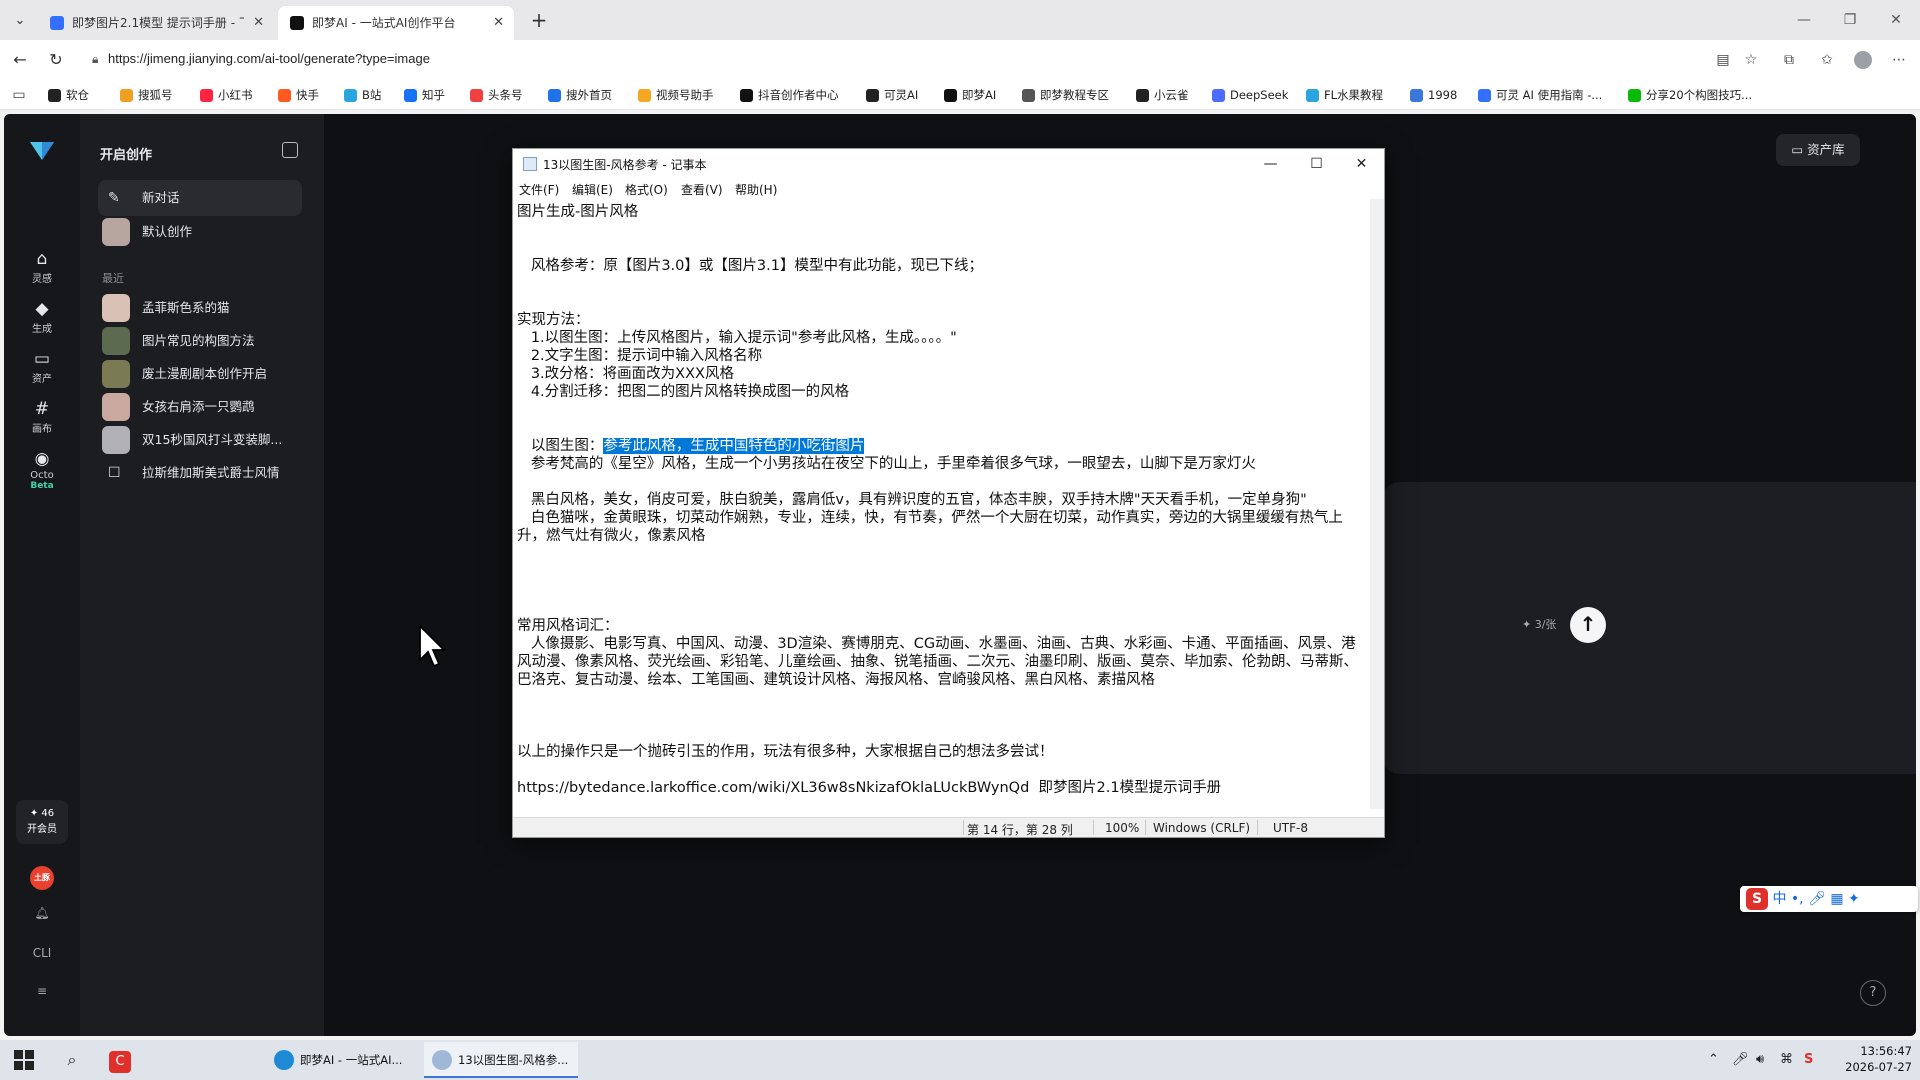 Image resolution: width=1920 pixels, height=1080 pixels. What do you see at coordinates (42, 469) in the screenshot?
I see `rail-item-octo: ◉ Octo Beta` at bounding box center [42, 469].